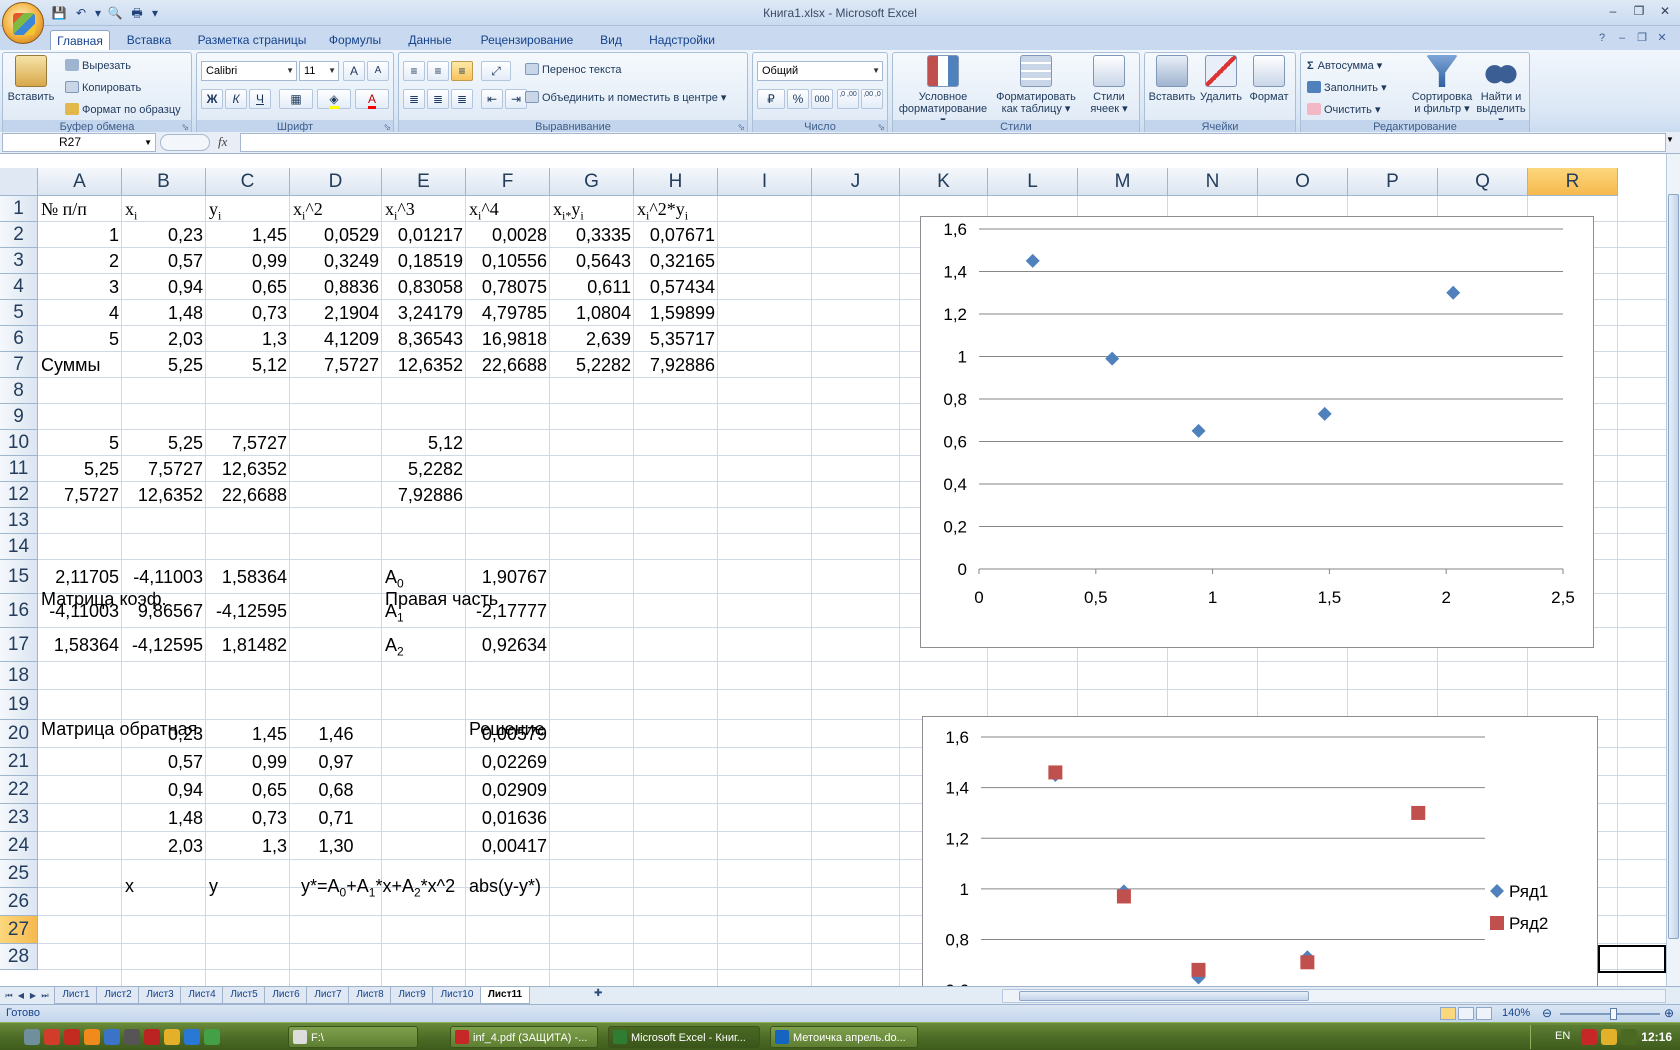 The height and width of the screenshot is (1050, 1680). I want to click on cell-G5: 1,0804, so click(592, 313).